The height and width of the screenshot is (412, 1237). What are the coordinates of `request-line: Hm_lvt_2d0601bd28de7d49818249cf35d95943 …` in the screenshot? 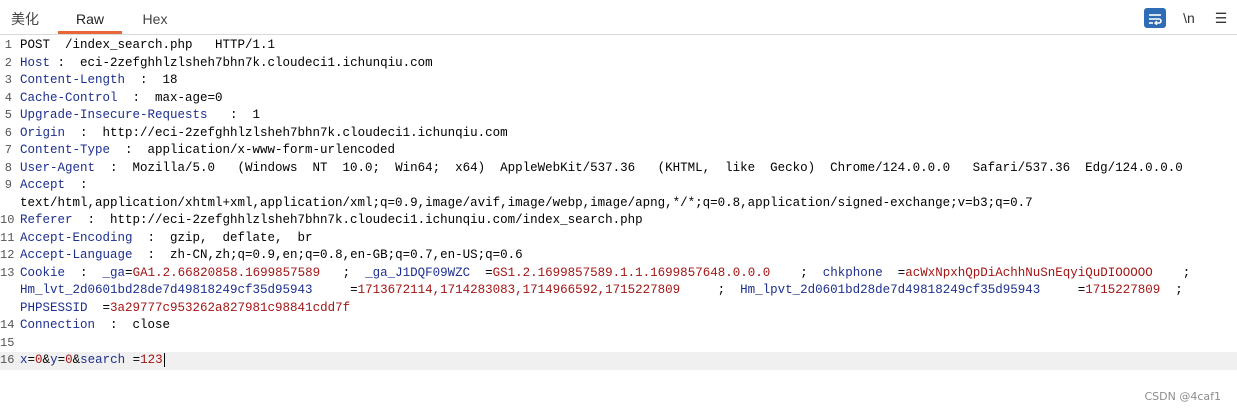 It's located at (618, 291).